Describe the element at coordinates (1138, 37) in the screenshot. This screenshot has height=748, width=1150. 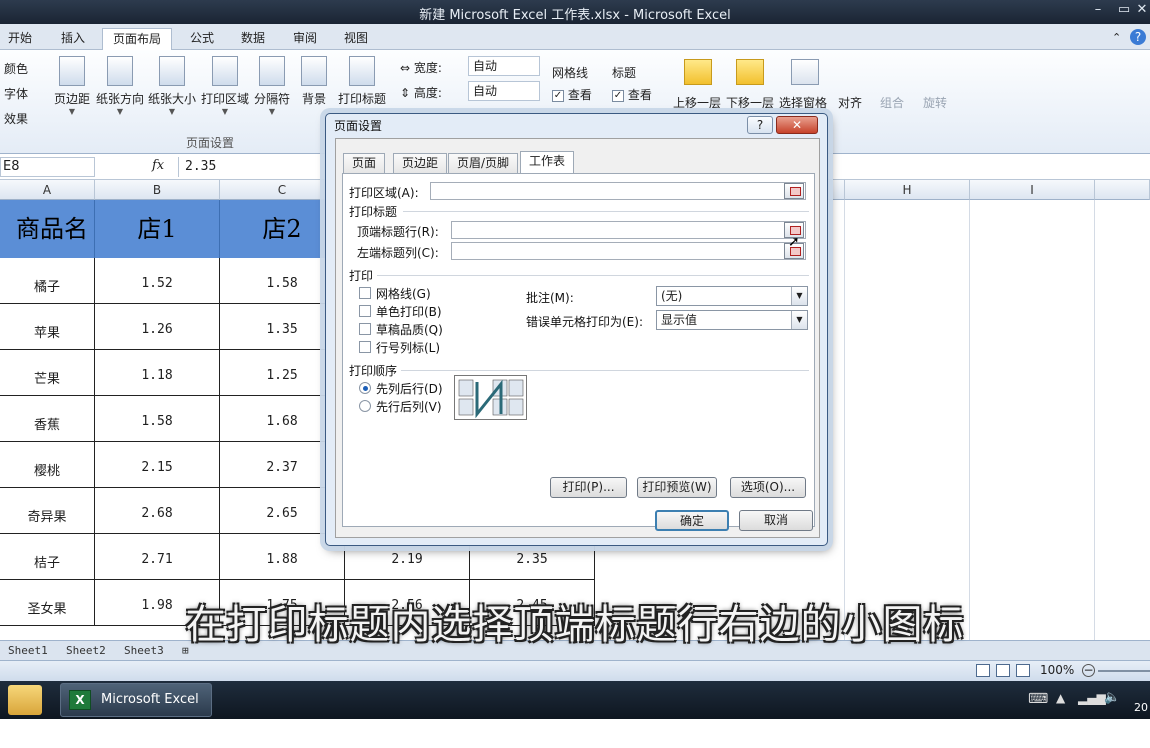
I see `help-icon: ?` at that location.